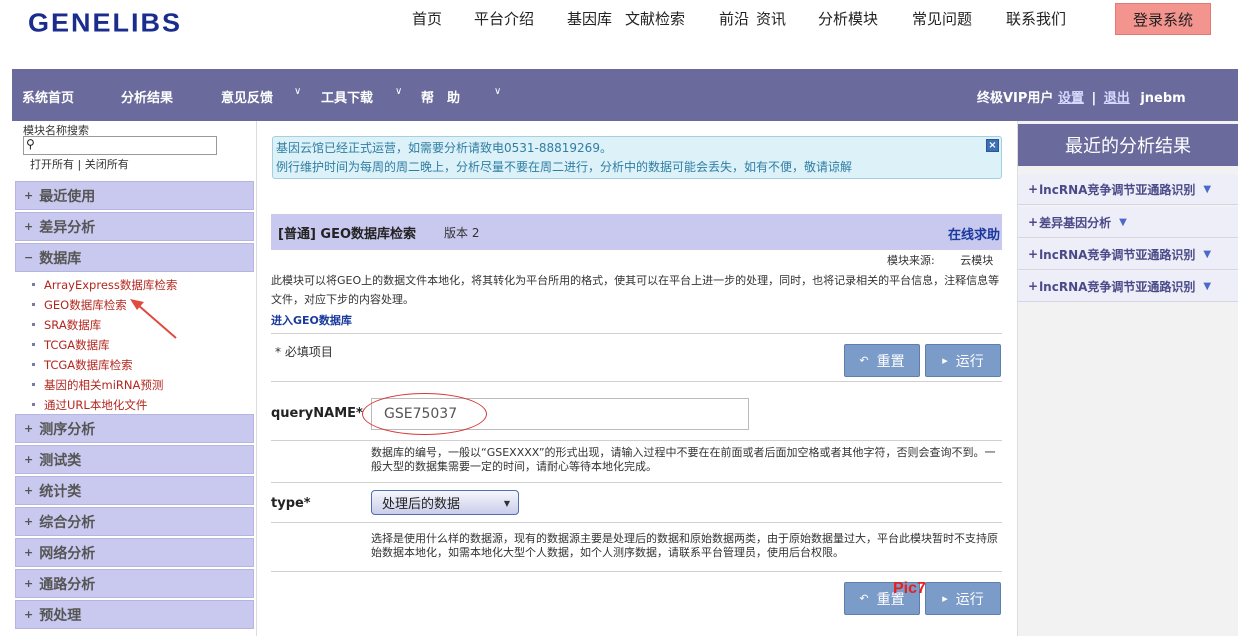 Image resolution: width=1245 pixels, height=636 pixels. I want to click on db-item-mirna-predict: 基因的相关miRNA预测, so click(97, 385).